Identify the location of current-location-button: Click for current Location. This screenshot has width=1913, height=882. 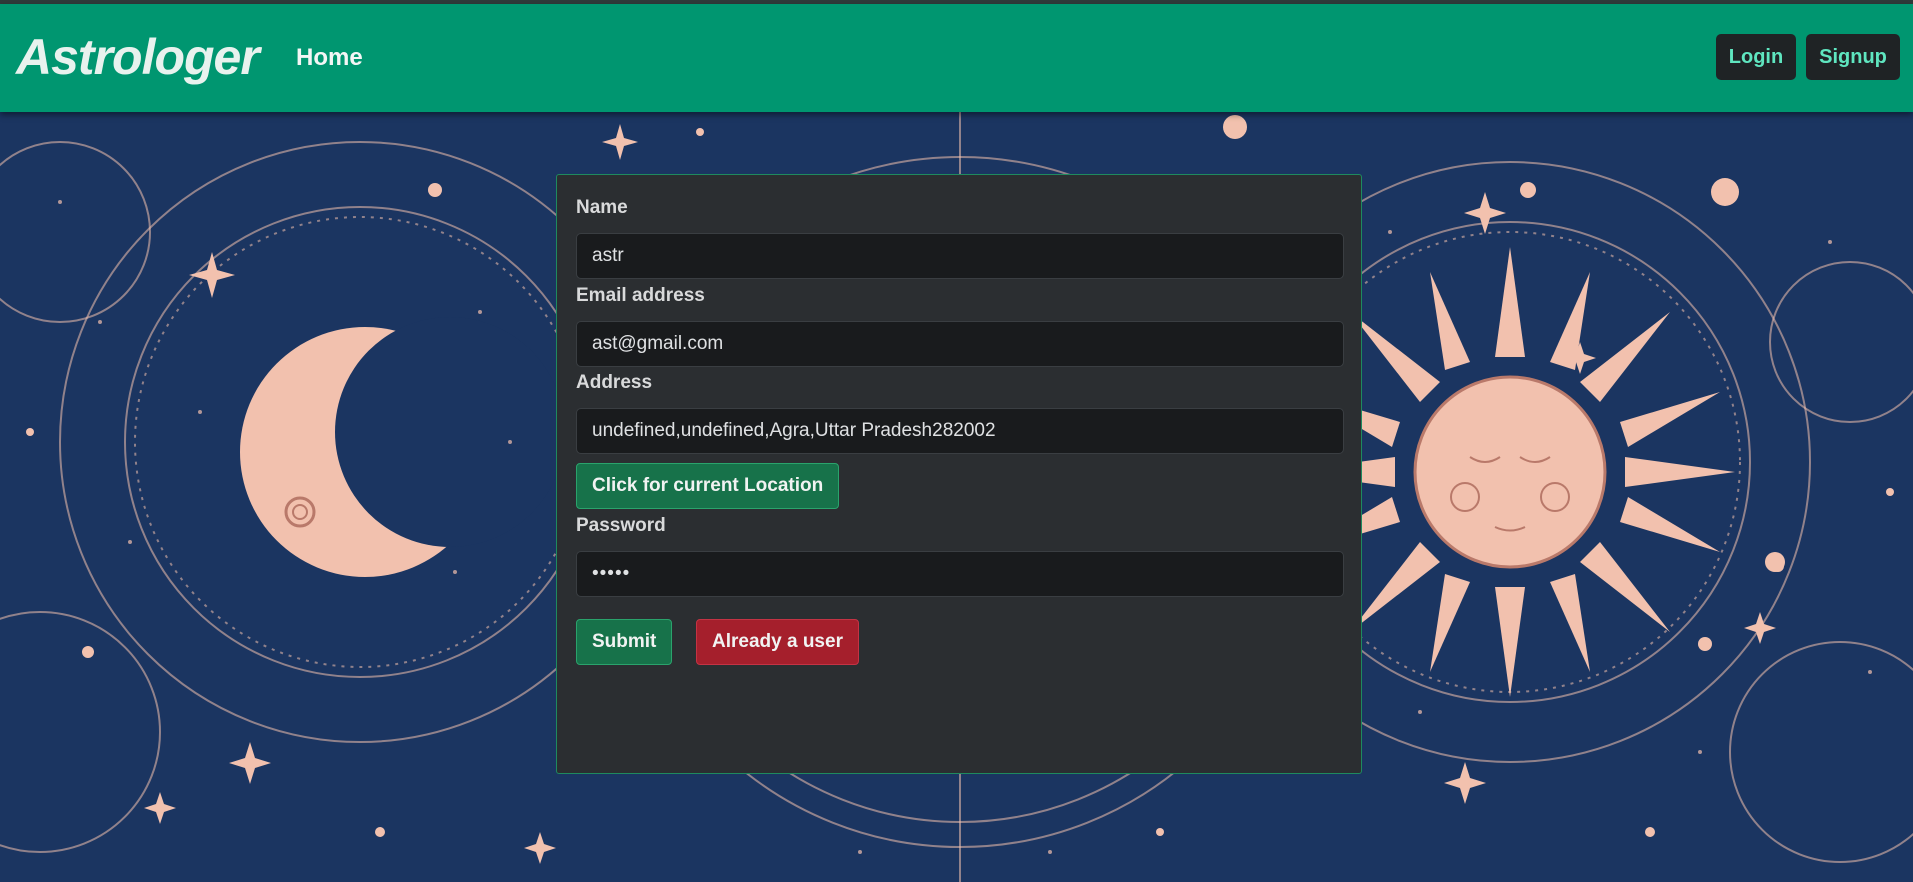
(708, 486).